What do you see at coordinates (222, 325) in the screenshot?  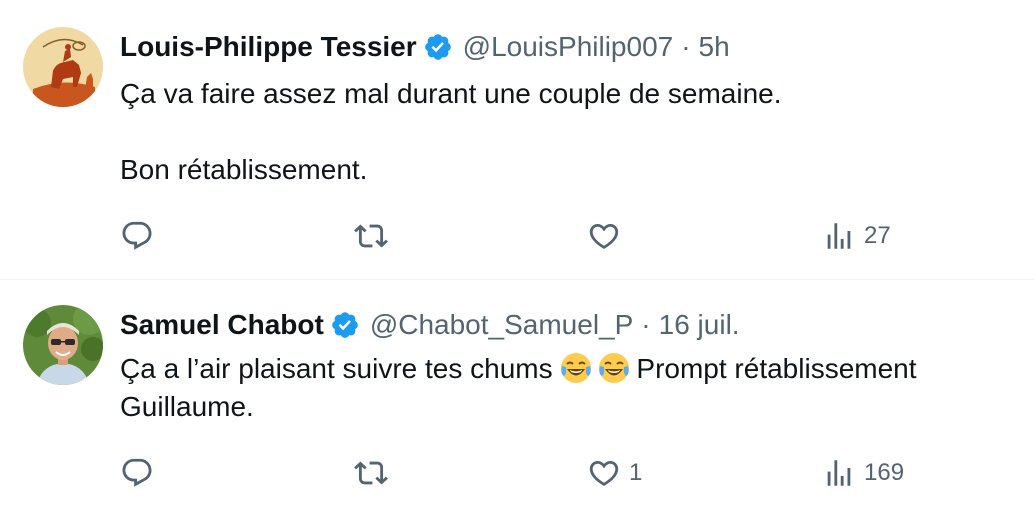 I see `author-name: Samuel Chabot` at bounding box center [222, 325].